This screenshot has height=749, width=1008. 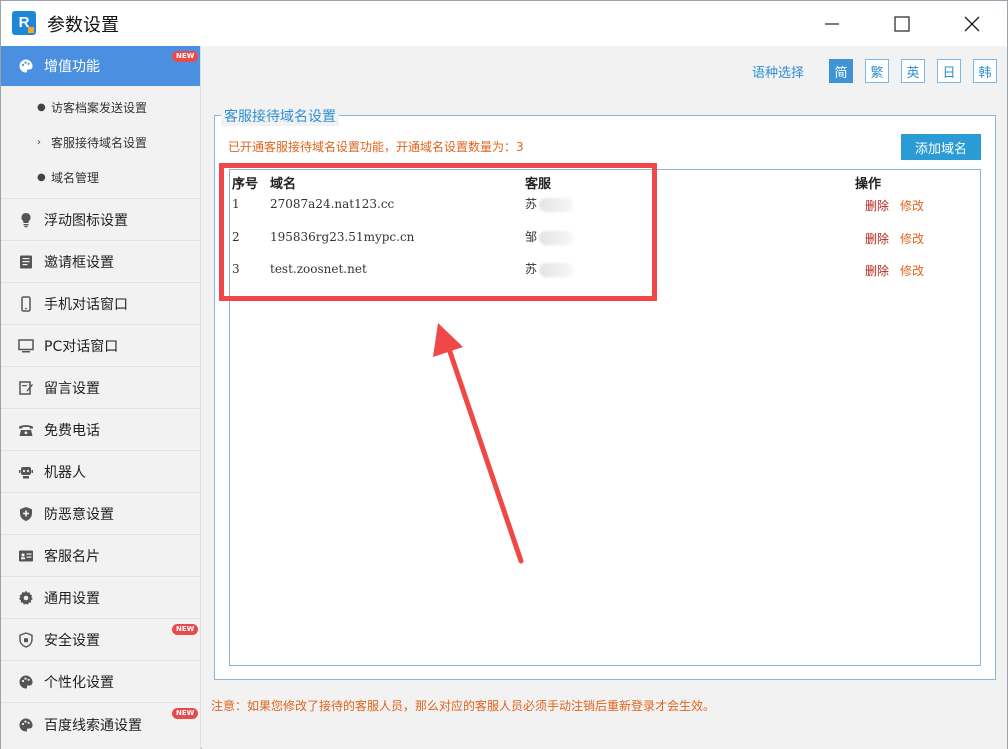 I want to click on sidebar-item-label: 邀请框设置, so click(x=79, y=262).